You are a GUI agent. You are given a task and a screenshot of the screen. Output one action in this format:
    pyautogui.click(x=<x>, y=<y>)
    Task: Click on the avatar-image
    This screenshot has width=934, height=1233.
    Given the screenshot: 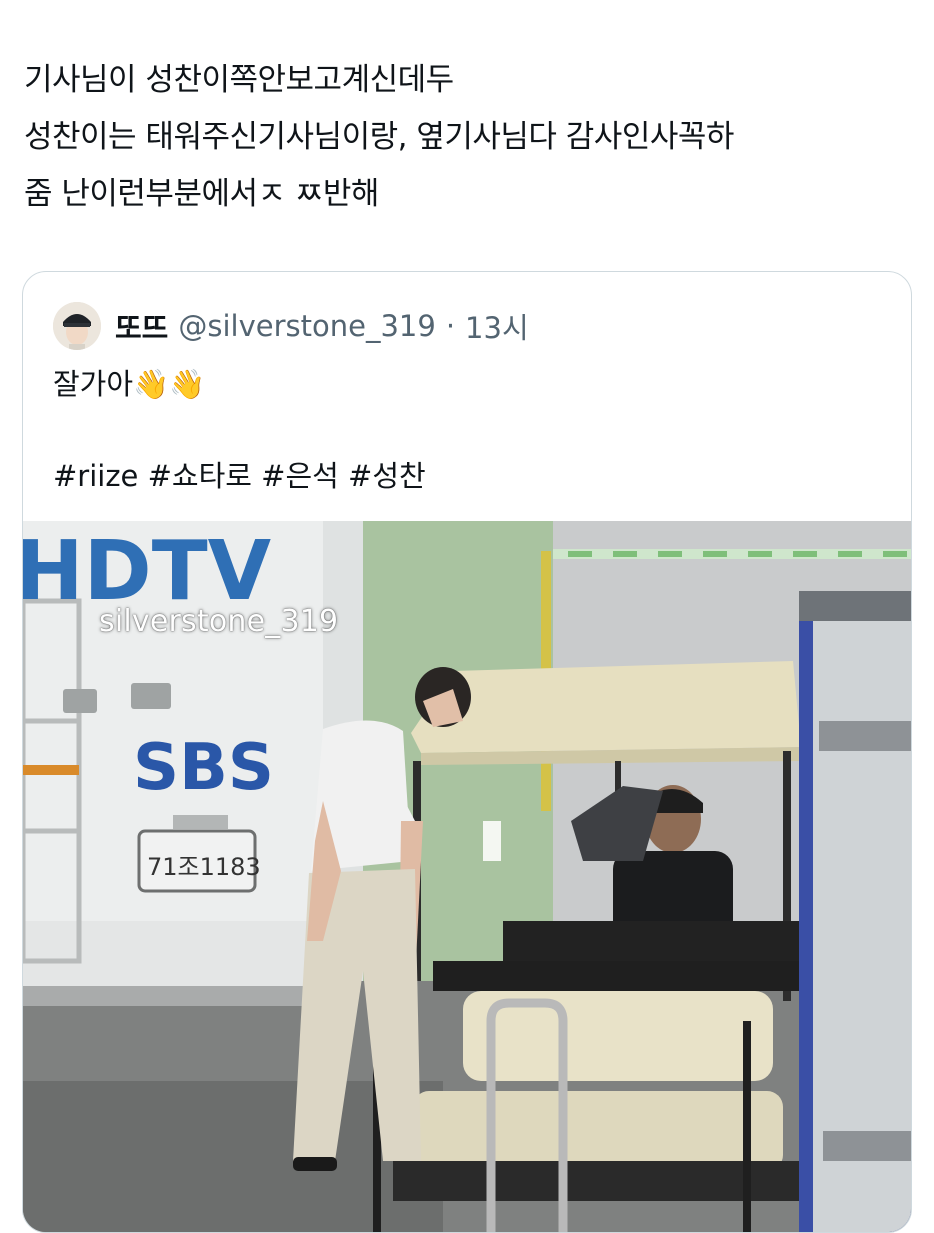 What is the action you would take?
    pyautogui.click(x=77, y=326)
    